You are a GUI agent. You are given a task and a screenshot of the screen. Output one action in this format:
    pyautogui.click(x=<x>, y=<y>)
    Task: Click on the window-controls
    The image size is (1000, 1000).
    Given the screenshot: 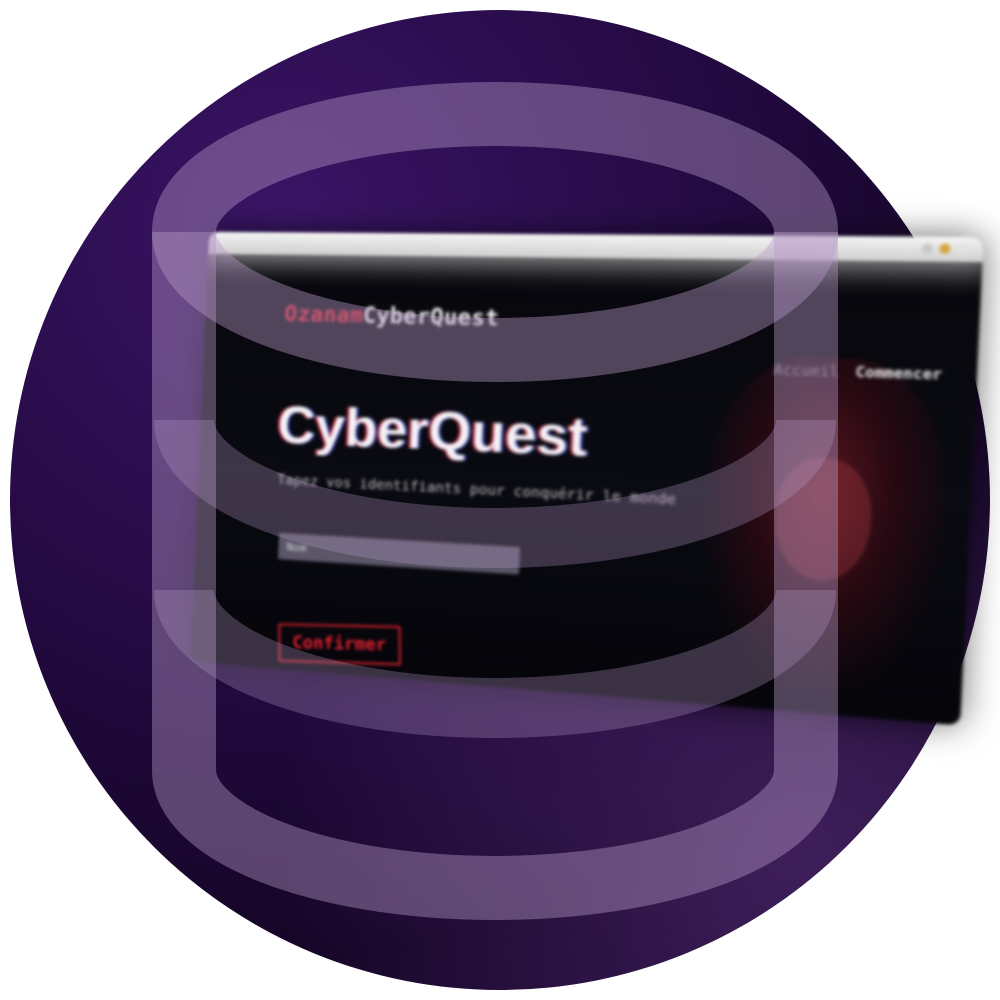 What is the action you would take?
    pyautogui.click(x=945, y=248)
    